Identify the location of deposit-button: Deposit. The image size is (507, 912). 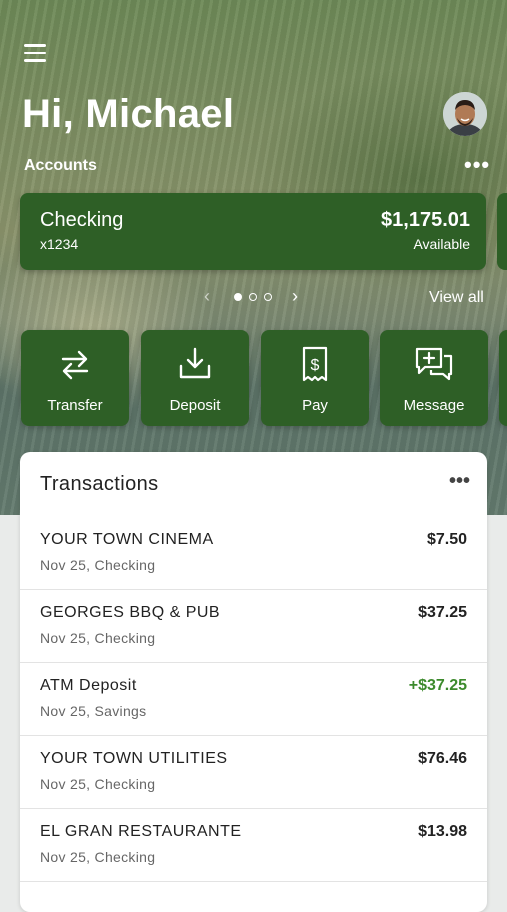
(195, 378).